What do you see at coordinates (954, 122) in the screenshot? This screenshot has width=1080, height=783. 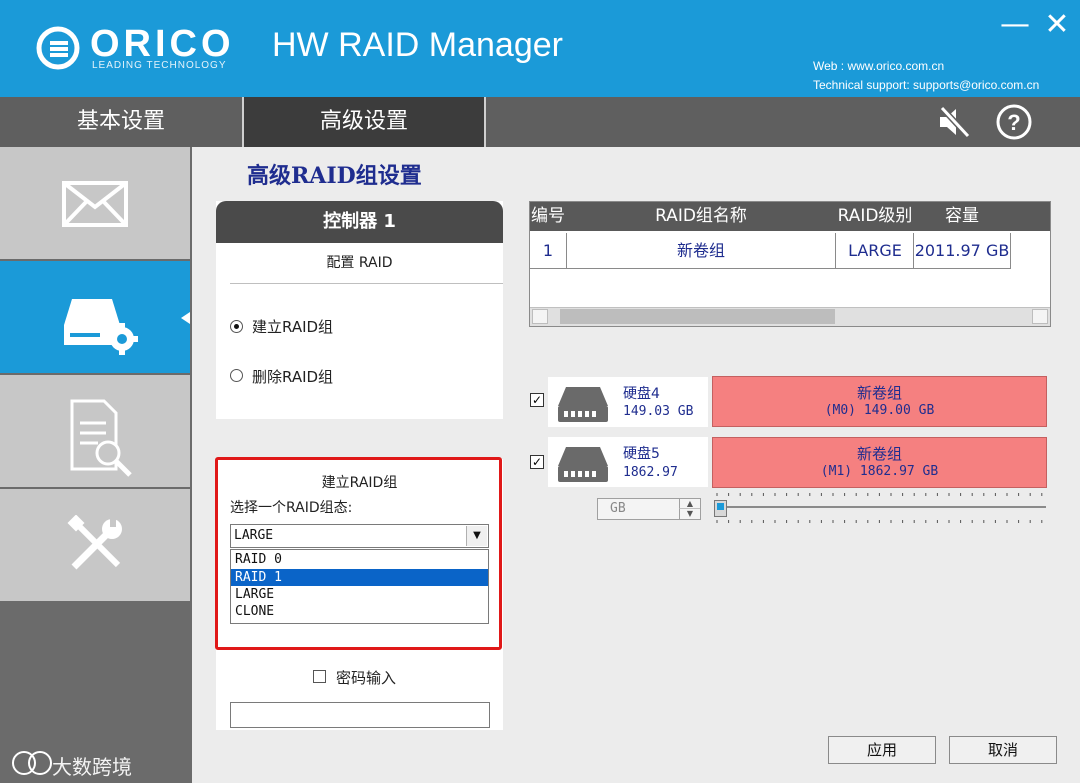 I see `mute-icon` at bounding box center [954, 122].